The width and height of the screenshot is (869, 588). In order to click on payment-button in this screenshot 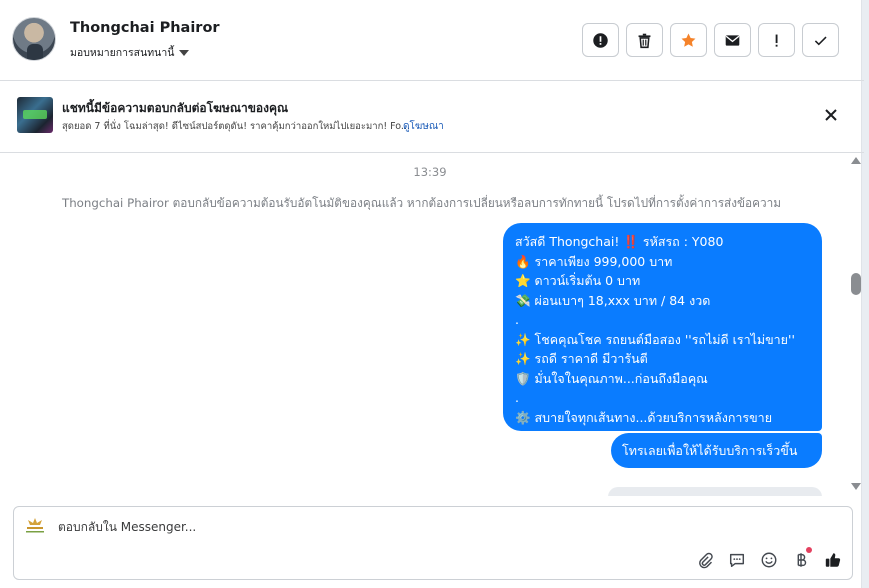, I will do `click(801, 558)`.